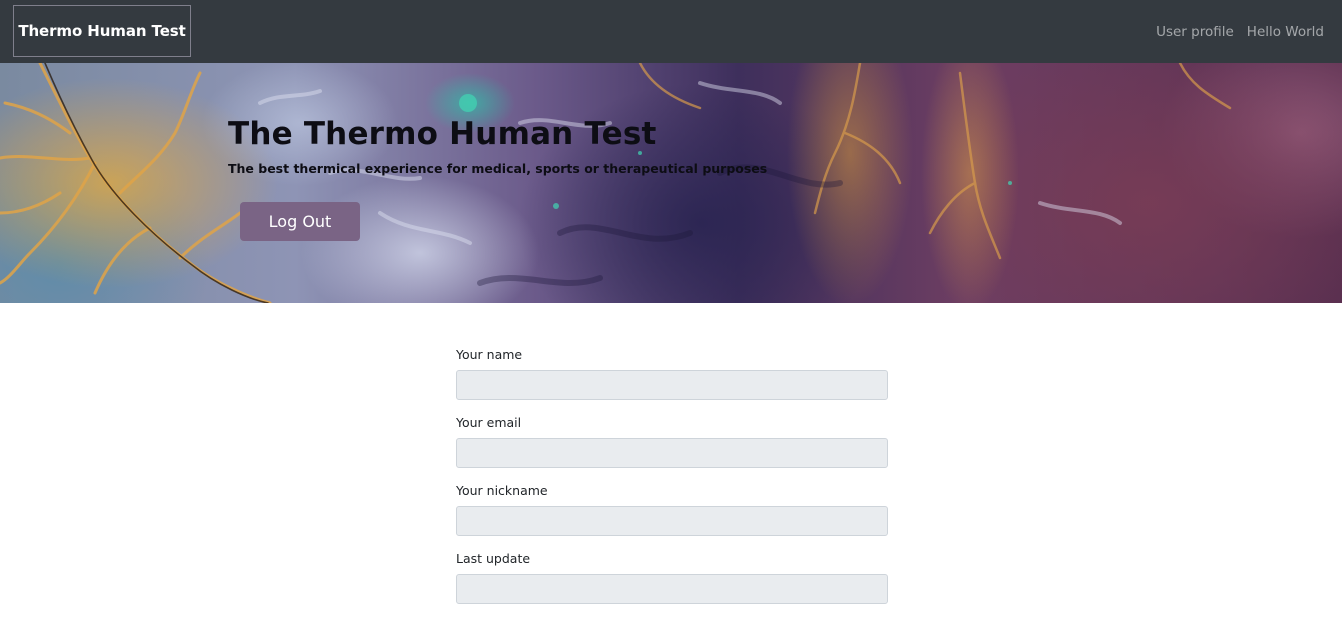  What do you see at coordinates (300, 221) in the screenshot?
I see `logout-button: Log Out` at bounding box center [300, 221].